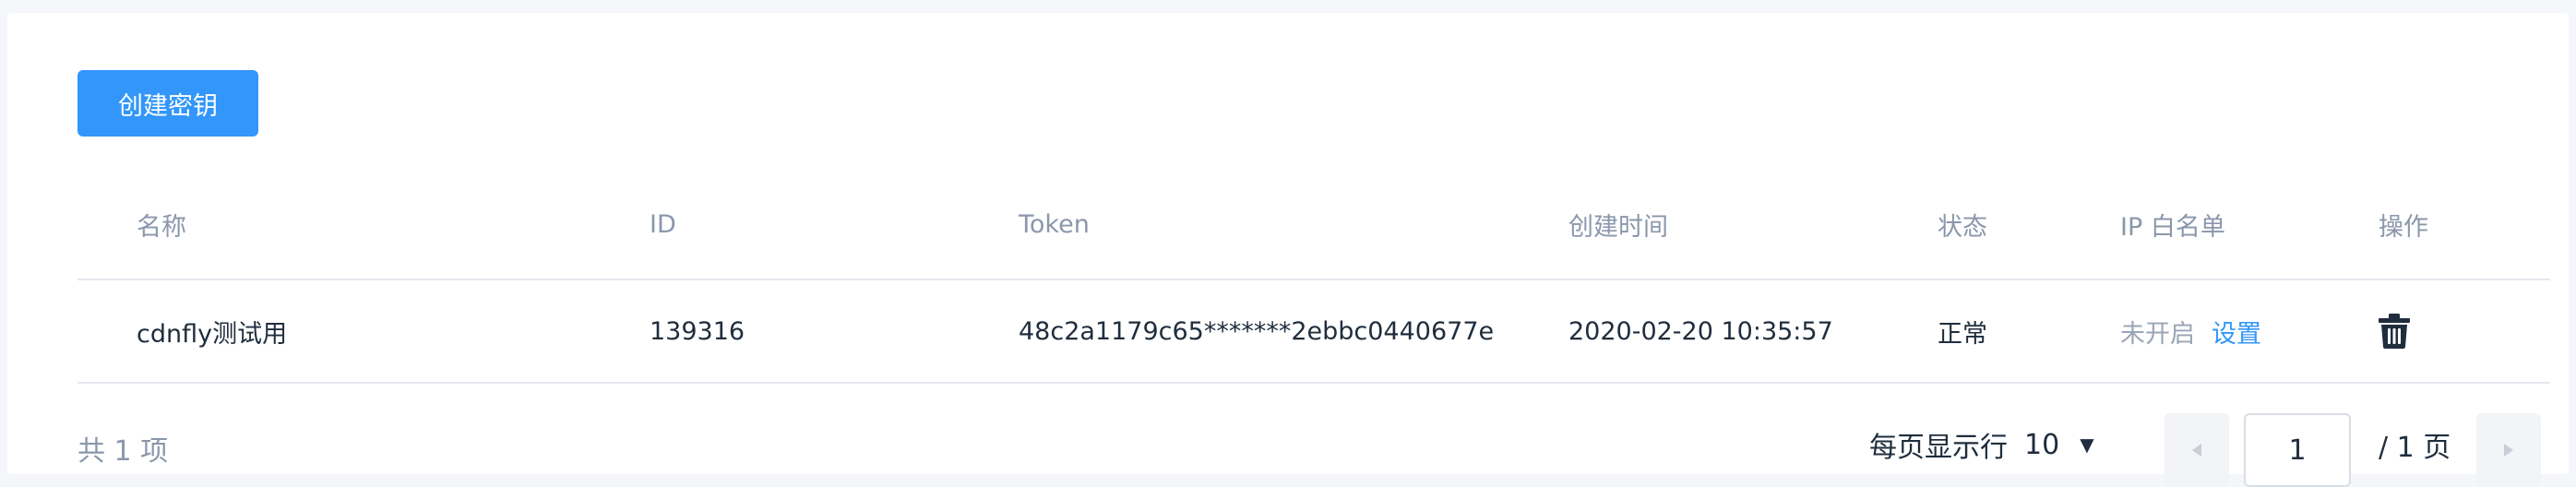 The height and width of the screenshot is (487, 2576). I want to click on header-name: 名称, so click(162, 227).